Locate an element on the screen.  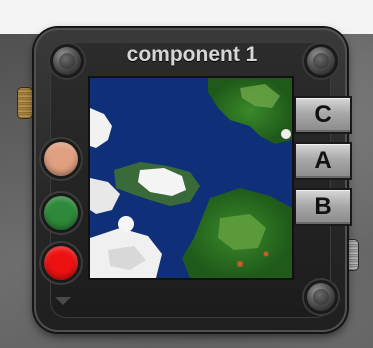
button-b: B is located at coordinates (323, 207).